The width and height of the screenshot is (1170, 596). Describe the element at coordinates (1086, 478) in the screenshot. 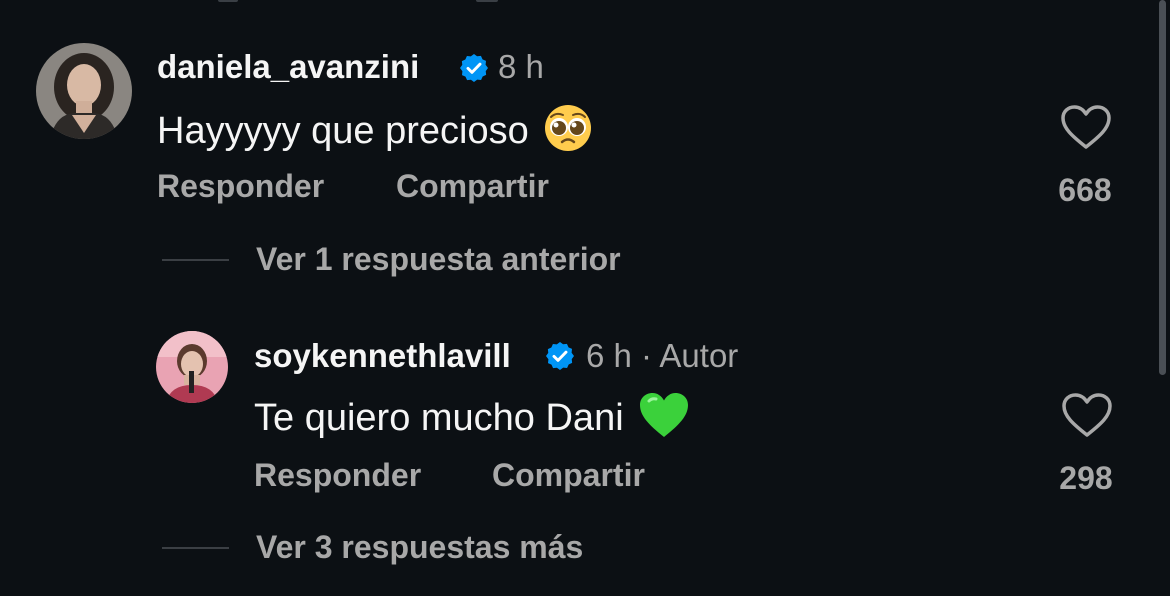

I see `like-count: 298` at that location.